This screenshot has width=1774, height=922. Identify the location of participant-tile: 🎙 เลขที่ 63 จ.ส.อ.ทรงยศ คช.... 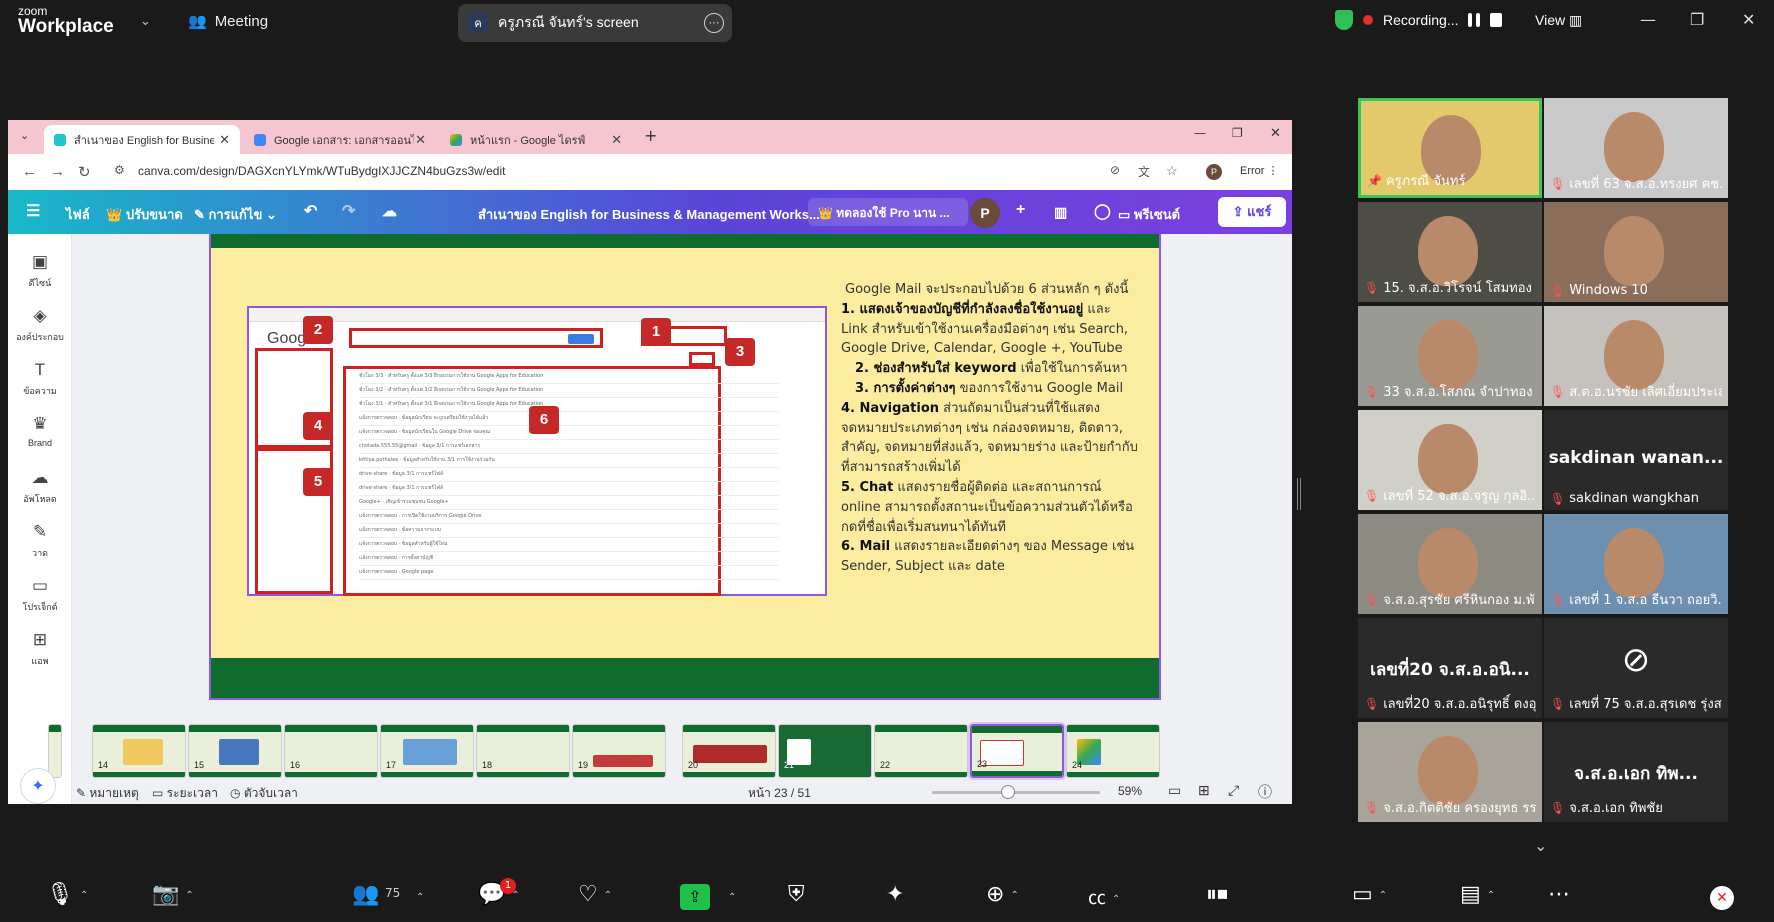
(1636, 148).